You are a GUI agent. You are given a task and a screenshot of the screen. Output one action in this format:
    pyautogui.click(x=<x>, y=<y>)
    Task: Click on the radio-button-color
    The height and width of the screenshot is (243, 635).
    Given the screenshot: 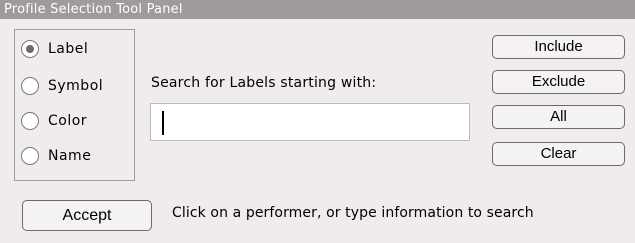 What is the action you would take?
    pyautogui.click(x=30, y=121)
    